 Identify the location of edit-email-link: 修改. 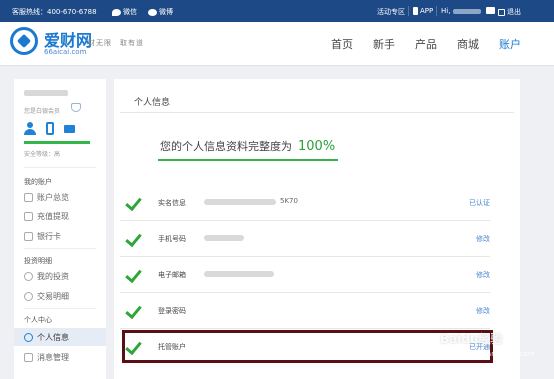
(483, 275).